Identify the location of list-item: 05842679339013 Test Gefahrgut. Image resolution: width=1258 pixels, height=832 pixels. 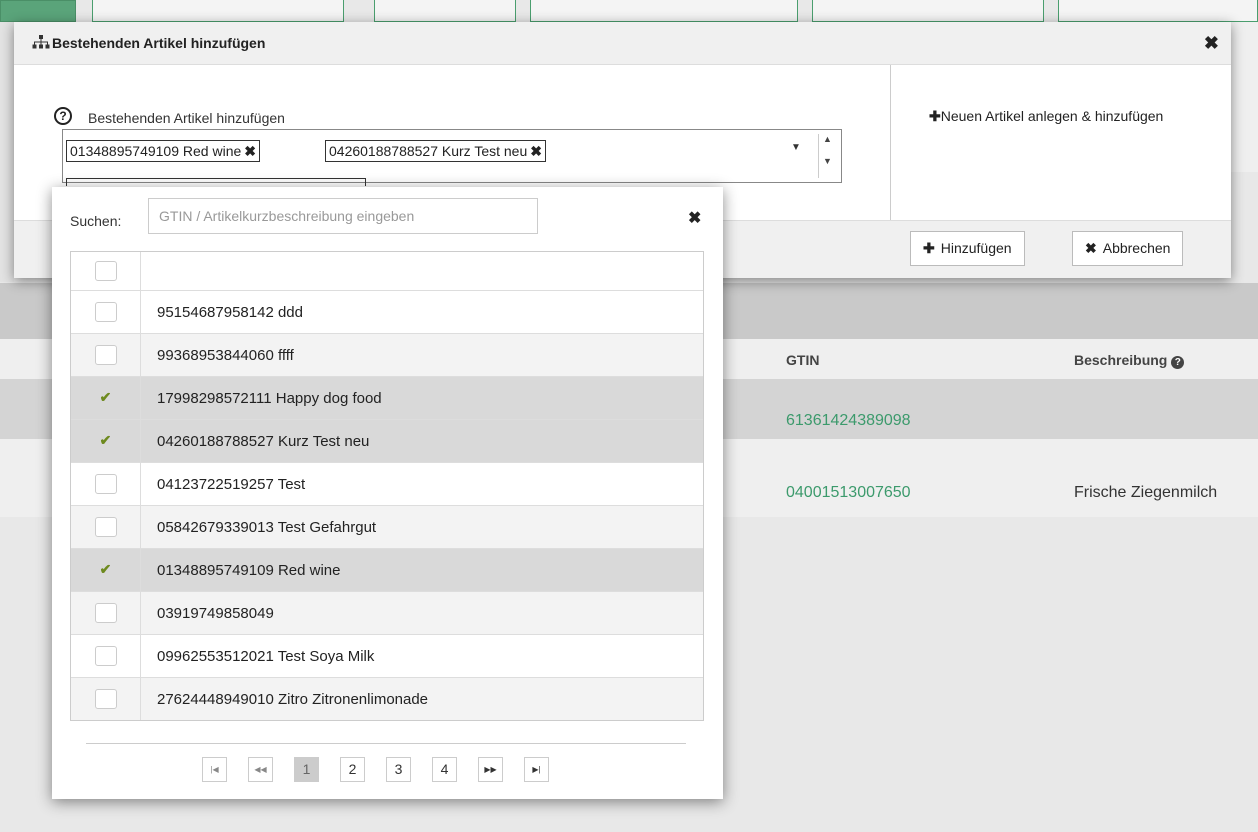
(387, 526).